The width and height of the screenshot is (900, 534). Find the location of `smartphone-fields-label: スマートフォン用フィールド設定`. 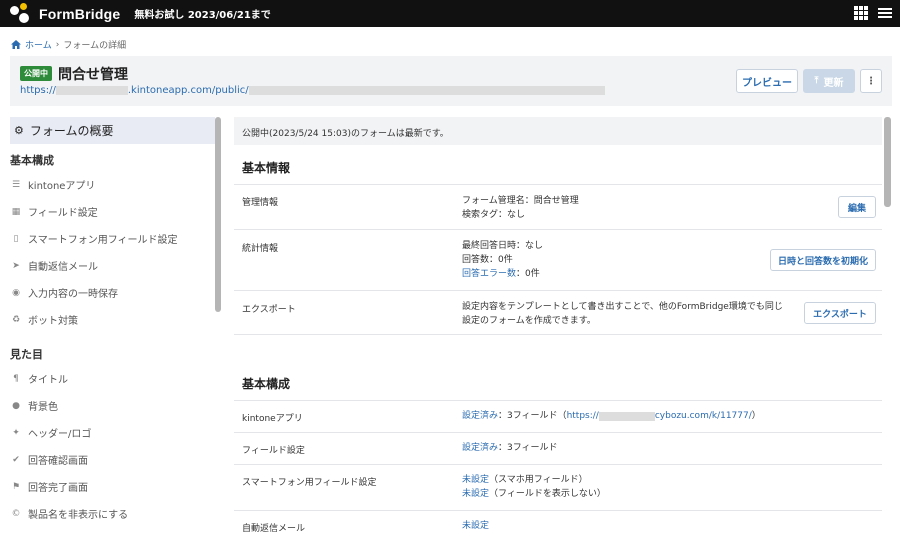

smartphone-fields-label: スマートフォン用フィールド設定 is located at coordinates (309, 483).